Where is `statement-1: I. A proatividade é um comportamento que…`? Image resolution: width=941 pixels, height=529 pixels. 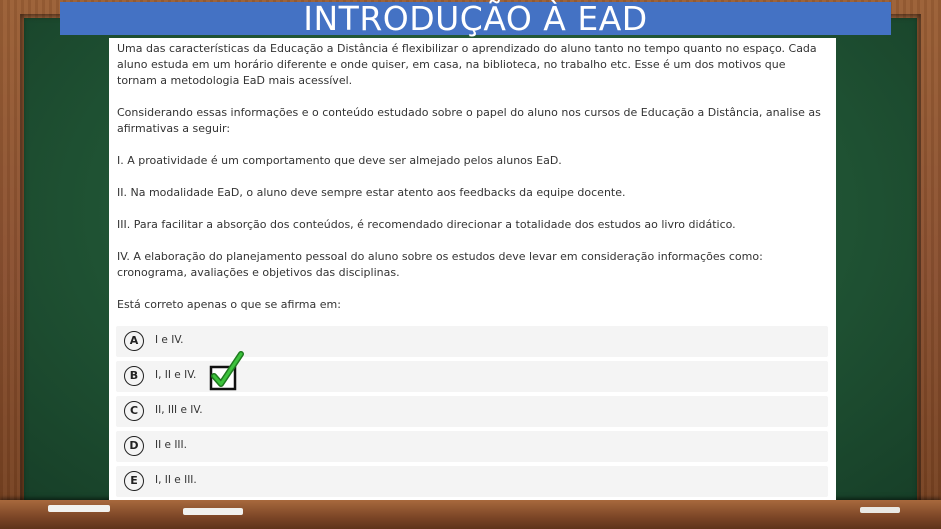
statement-1: I. A proatividade é um comportamento que… is located at coordinates (339, 160).